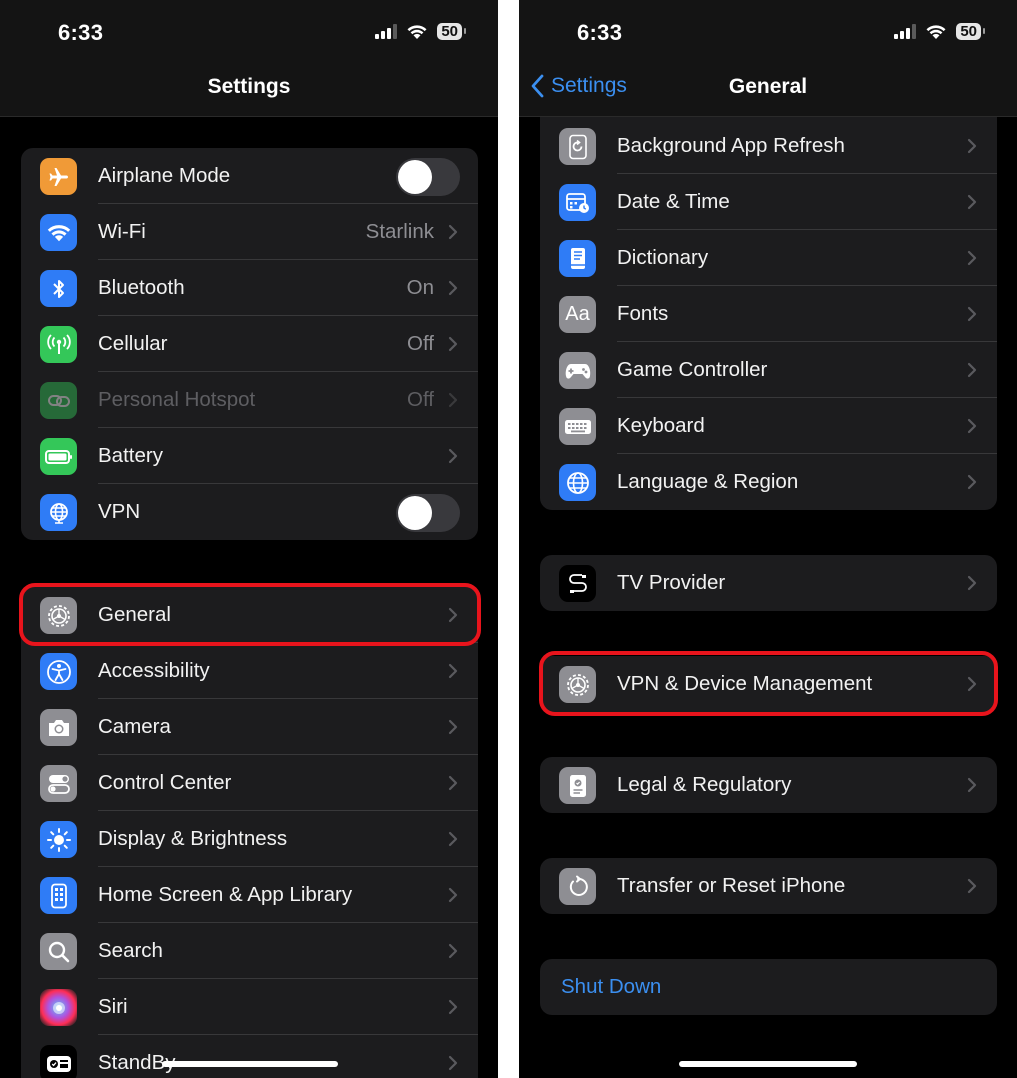  Describe the element at coordinates (428, 177) in the screenshot. I see `airplane-mode-toggle` at that location.